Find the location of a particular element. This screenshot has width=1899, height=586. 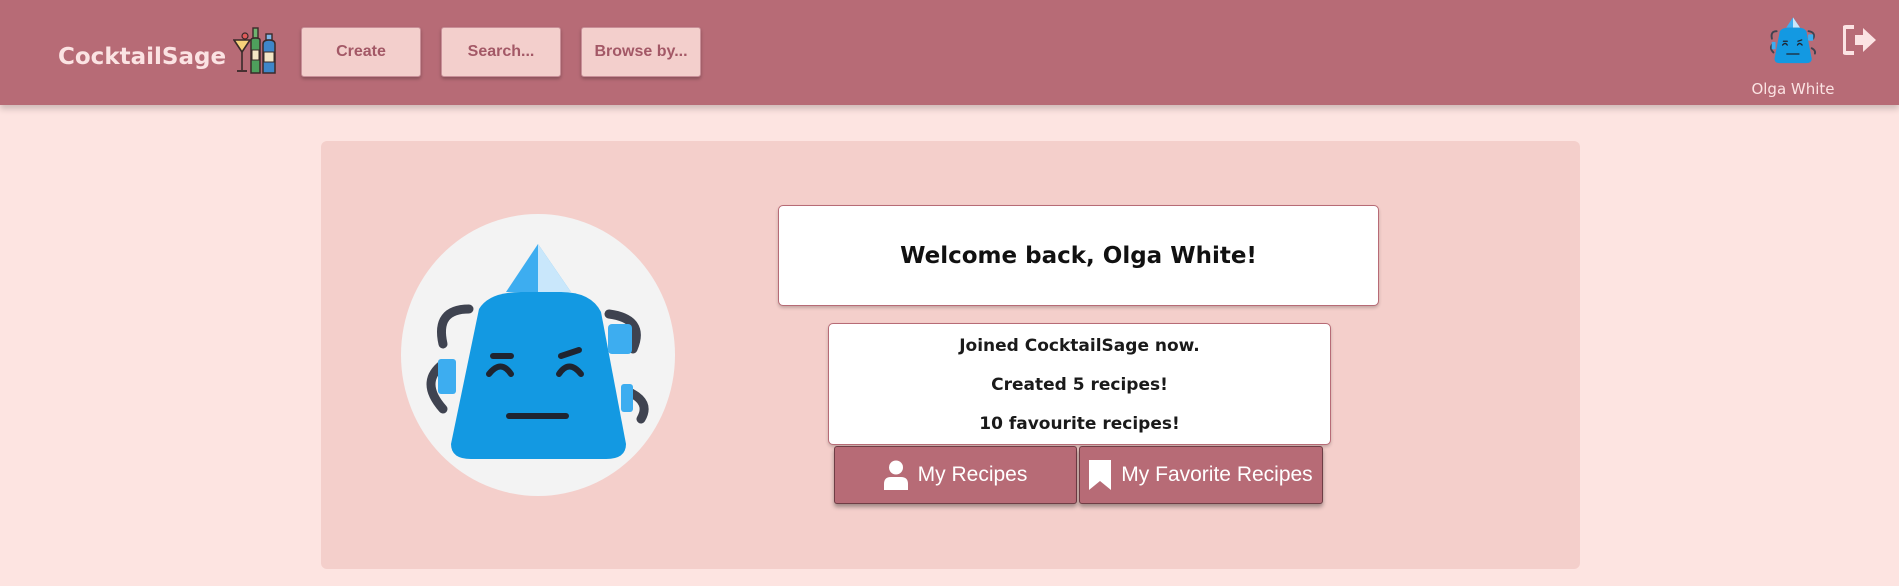

bookmark-icon is located at coordinates (1100, 475).